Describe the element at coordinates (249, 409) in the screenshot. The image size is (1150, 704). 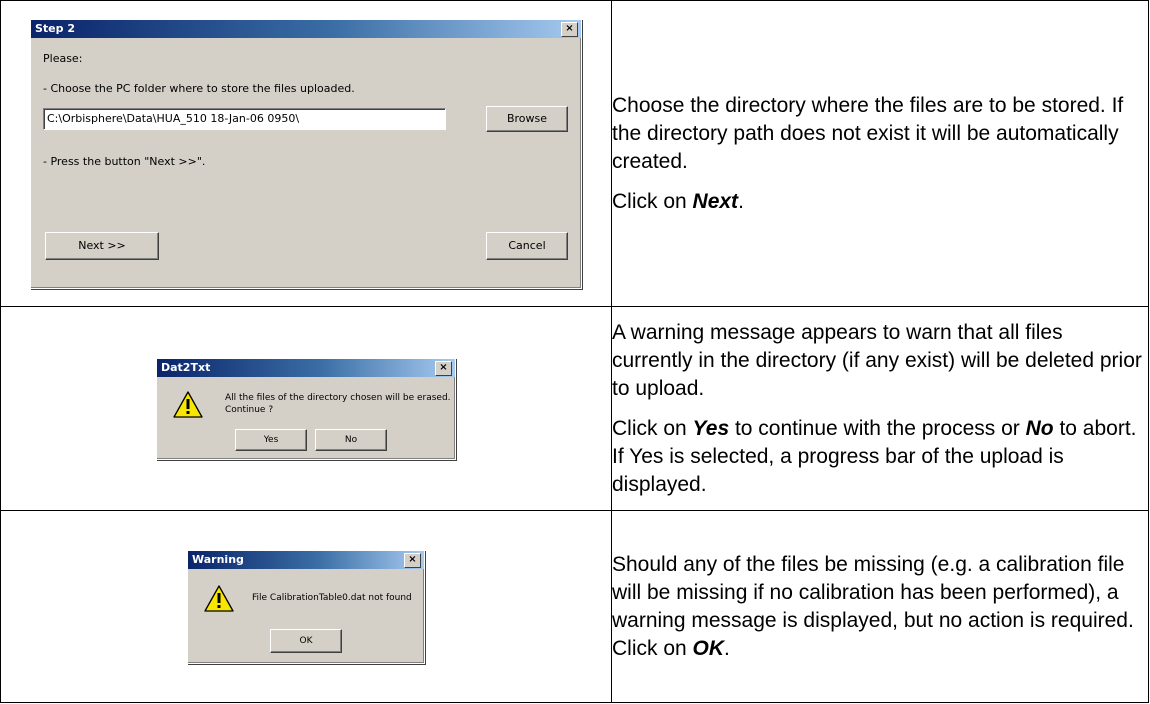
I see `erase-message-line2: Continue ?` at that location.